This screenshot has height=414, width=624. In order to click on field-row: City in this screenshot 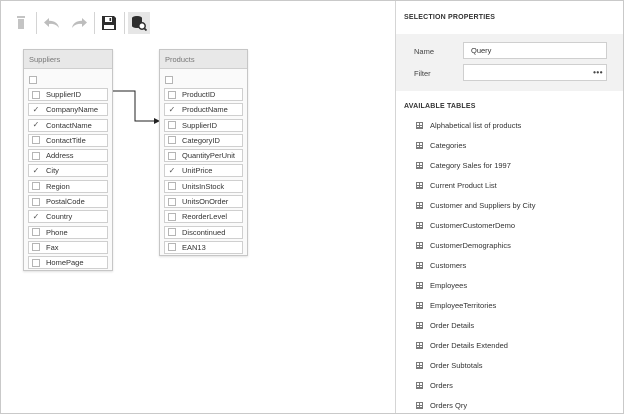, I will do `click(68, 171)`.